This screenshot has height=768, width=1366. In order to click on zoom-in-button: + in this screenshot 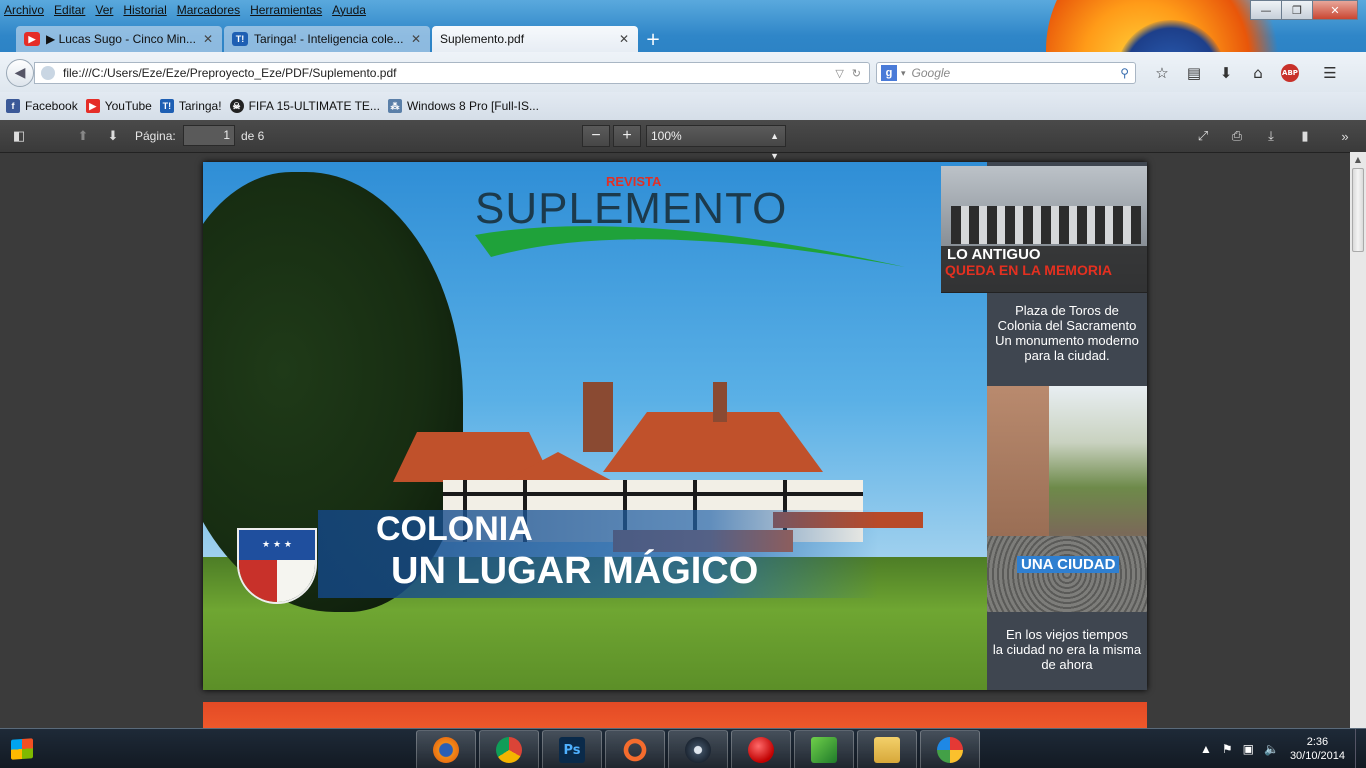, I will do `click(627, 136)`.